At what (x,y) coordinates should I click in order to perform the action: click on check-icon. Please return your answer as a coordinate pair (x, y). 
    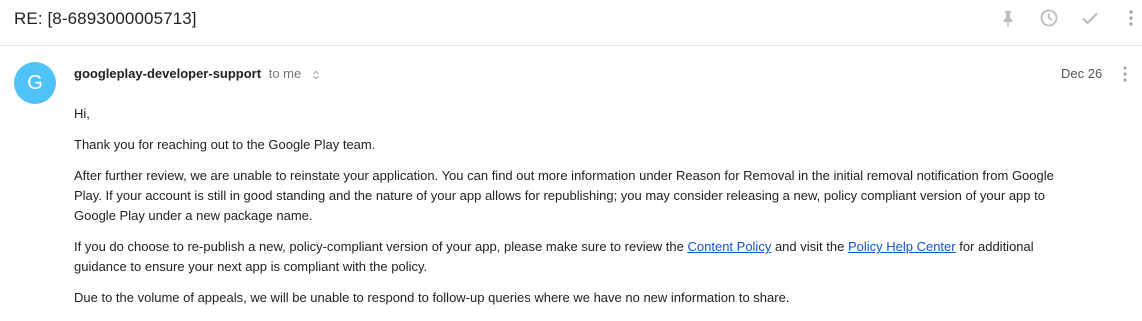
    Looking at the image, I should click on (1090, 18).